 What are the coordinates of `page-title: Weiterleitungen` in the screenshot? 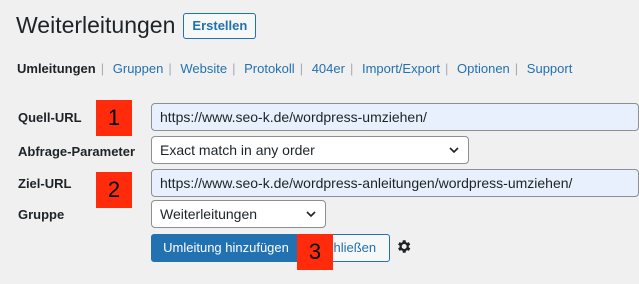 It's located at (96, 25).